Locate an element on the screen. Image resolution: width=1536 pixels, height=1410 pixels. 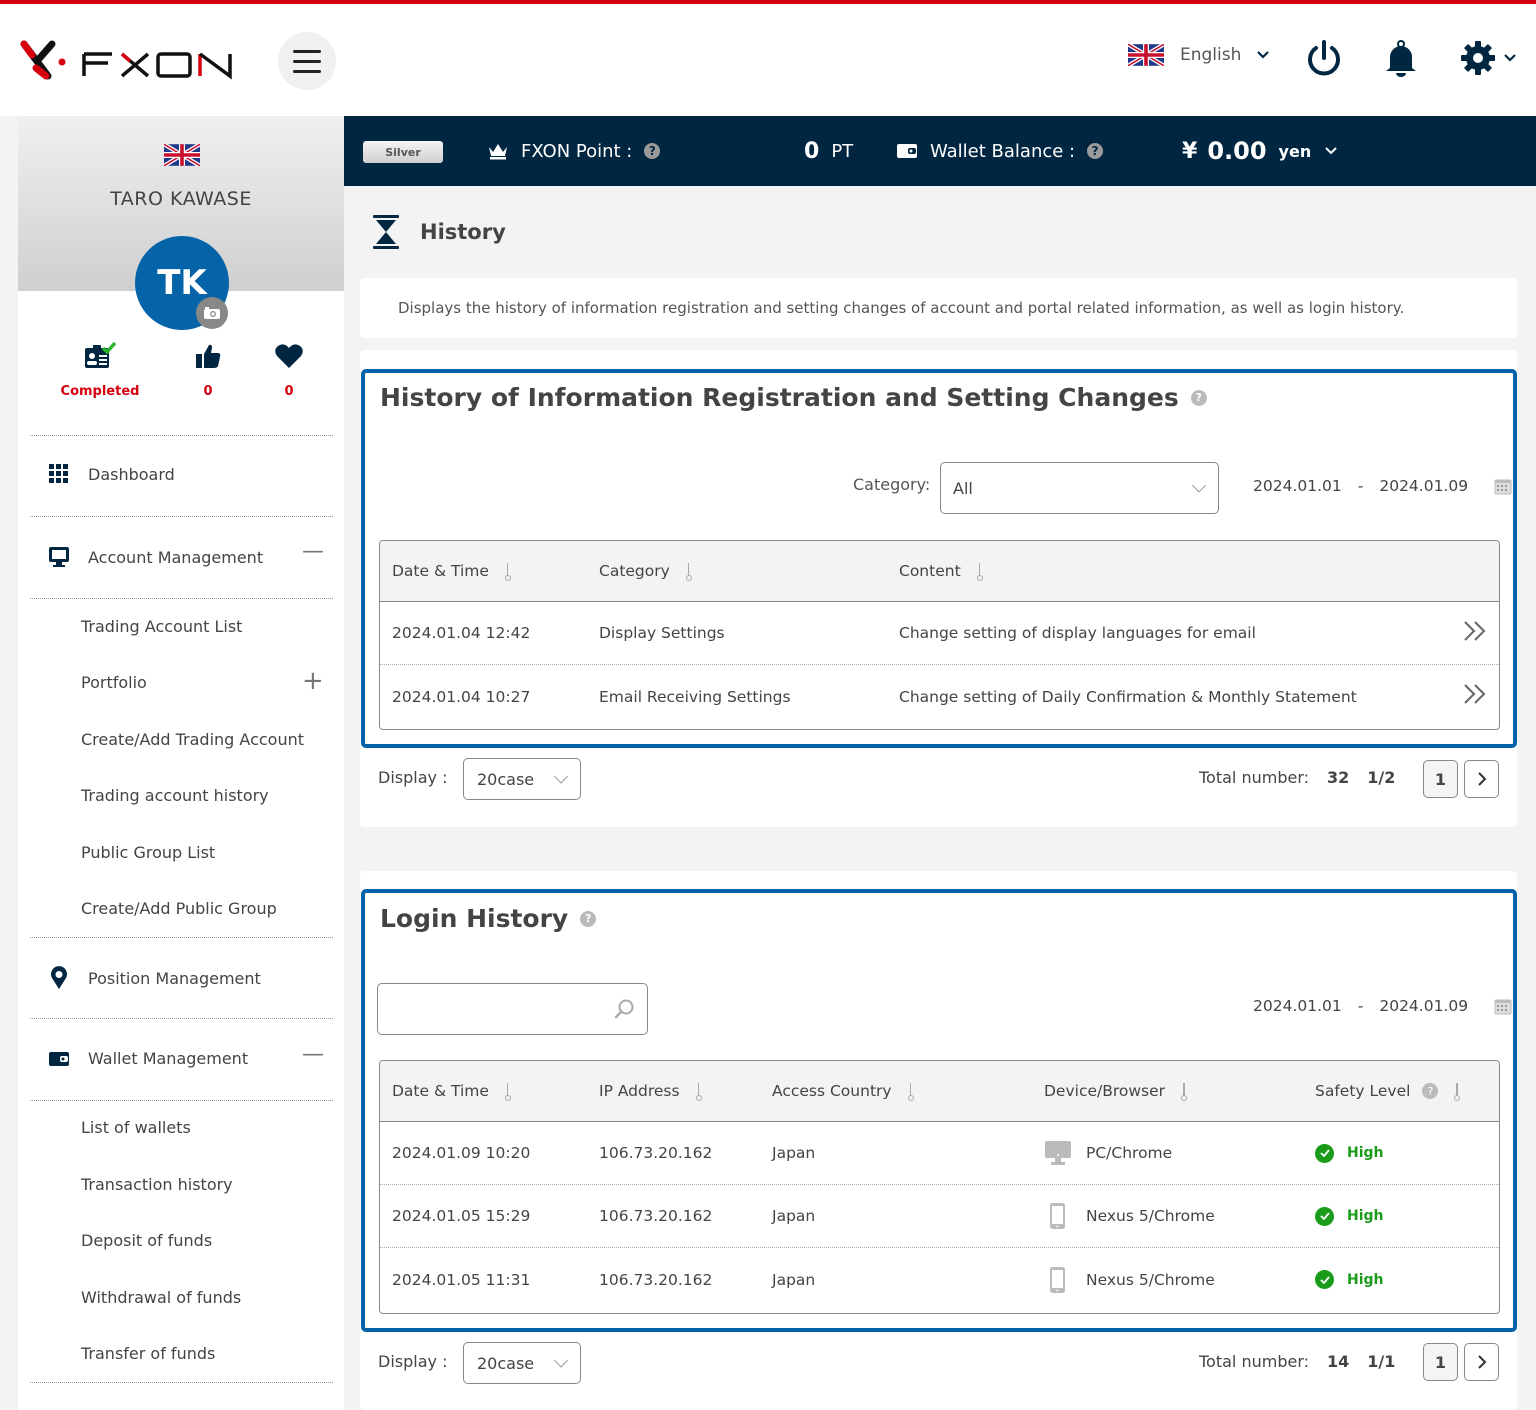
column-header-ip: IP Address is located at coordinates (650, 1091).